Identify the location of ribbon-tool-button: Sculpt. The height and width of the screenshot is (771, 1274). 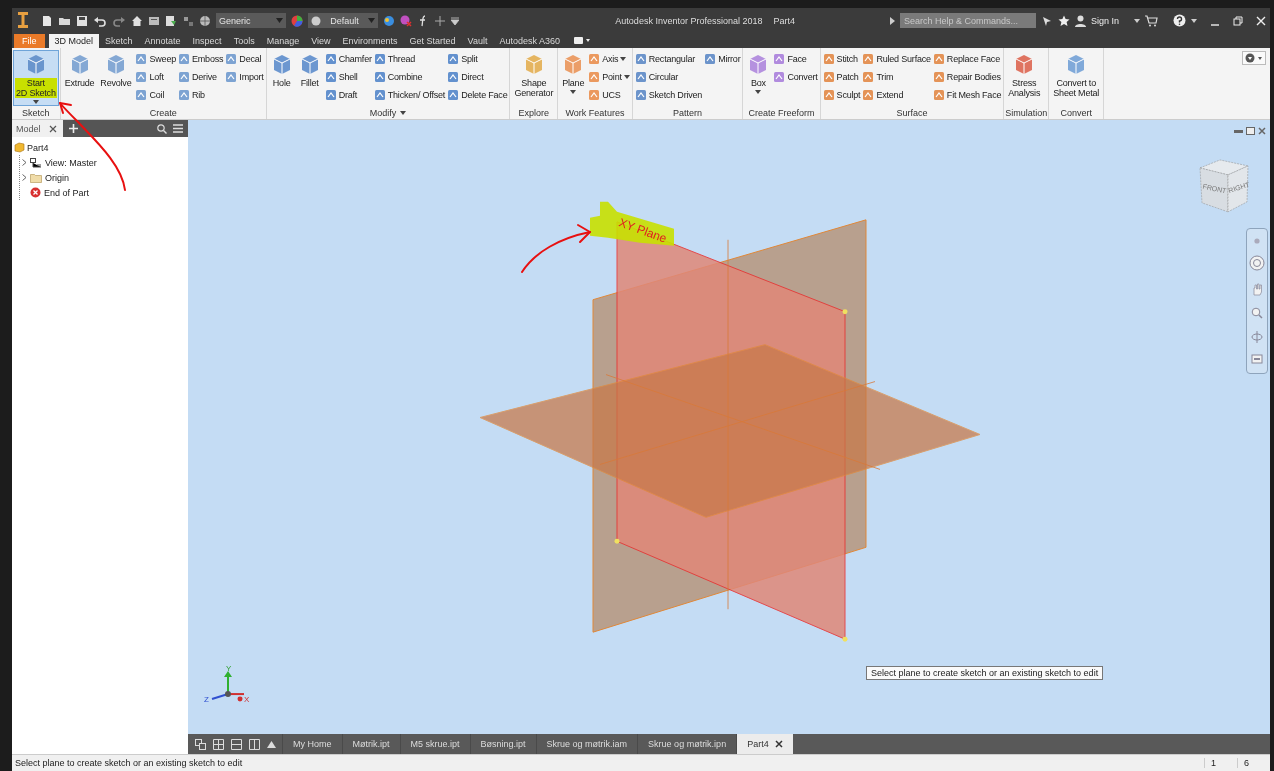
(841, 94).